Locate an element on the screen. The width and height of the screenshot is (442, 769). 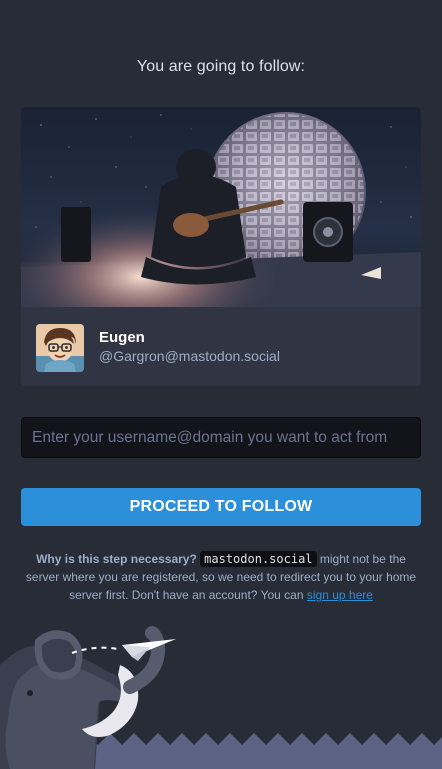
proceed-to-follow-button: PROCEED TO FOLLOW is located at coordinates (221, 507).